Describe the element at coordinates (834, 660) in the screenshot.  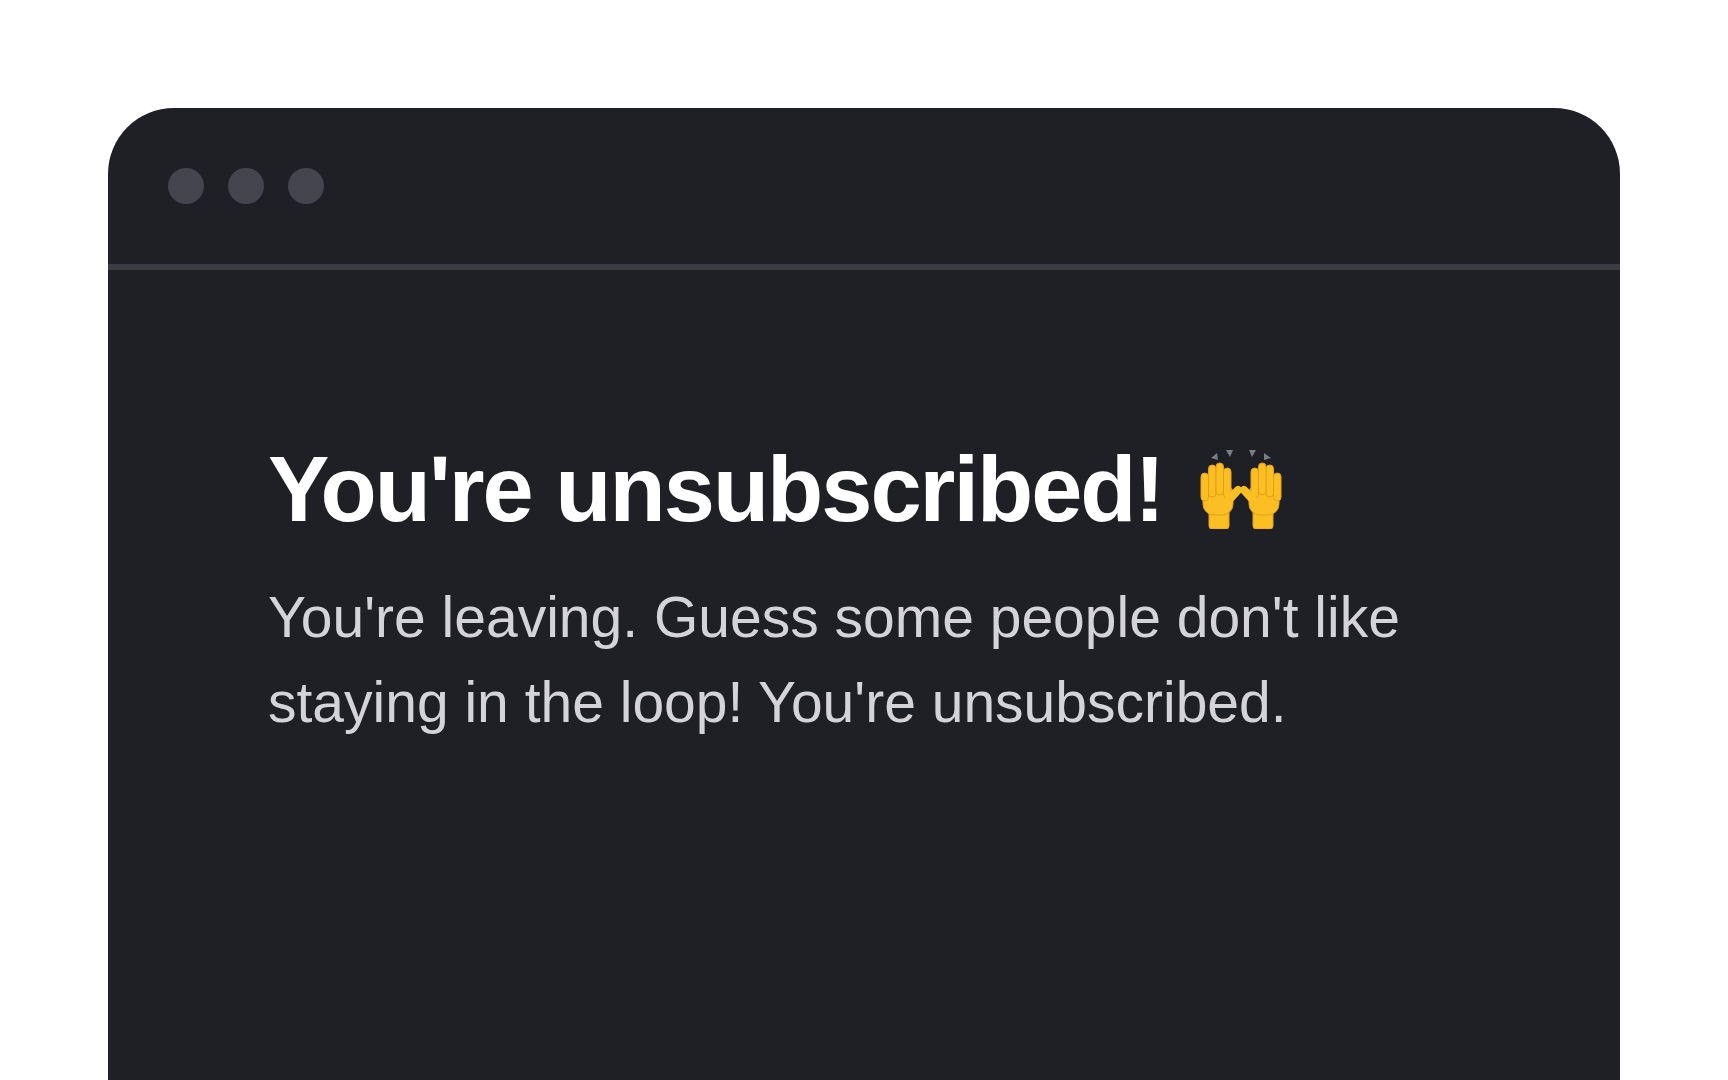
I see `message-text: You're leaving. Guess some people don't like staying in the loop! You're unsubscribed.` at that location.